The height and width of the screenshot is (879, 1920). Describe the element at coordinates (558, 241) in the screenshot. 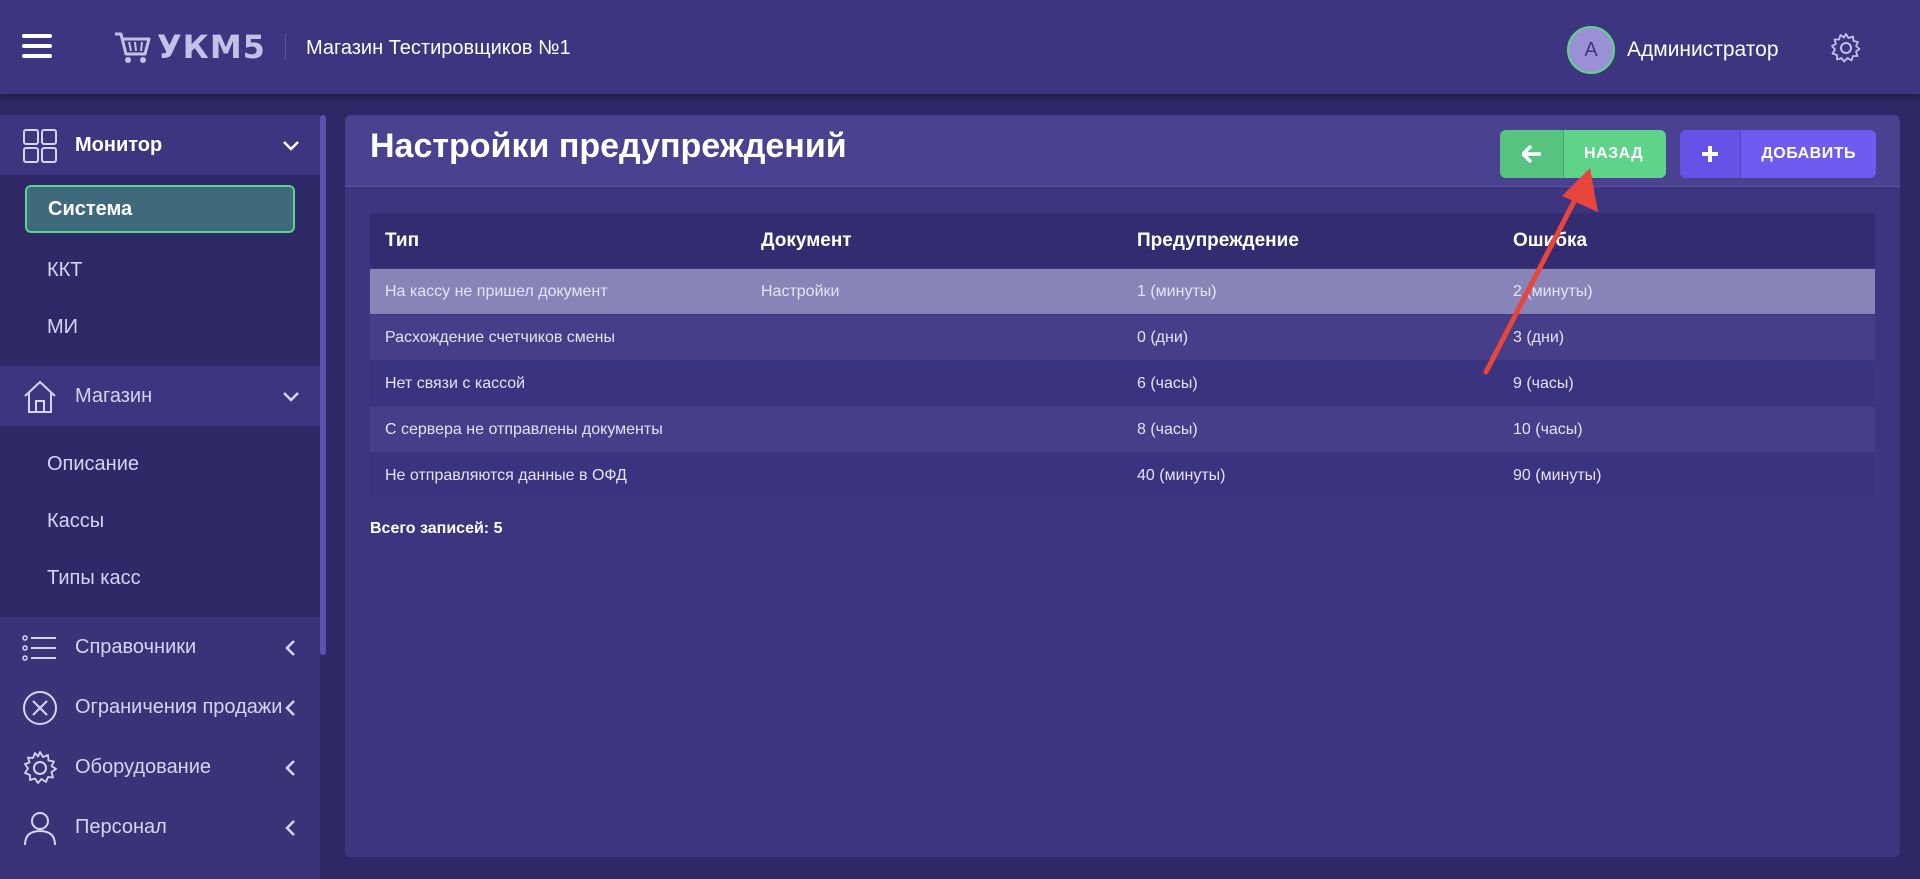

I see `column-header-type: Тип` at that location.